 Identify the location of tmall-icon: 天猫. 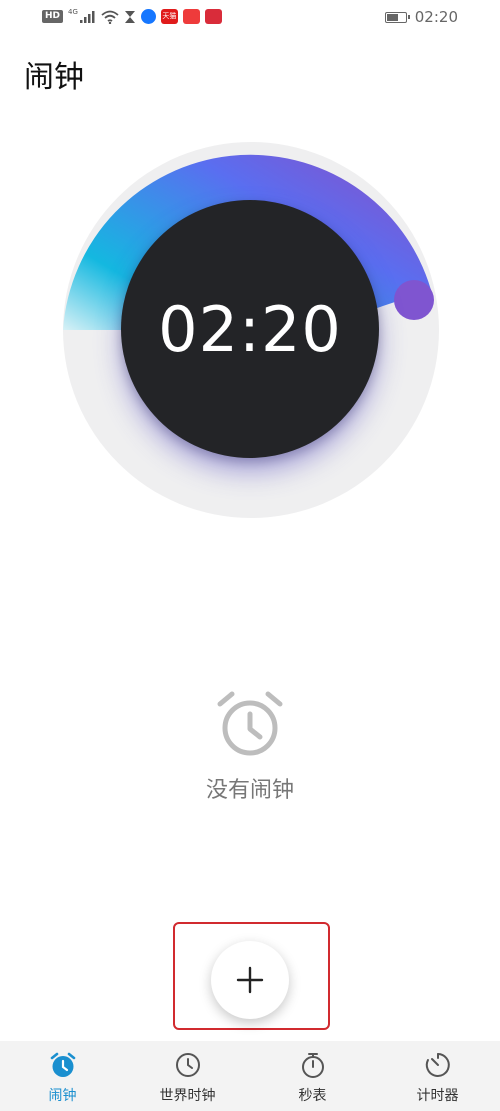
(169, 16).